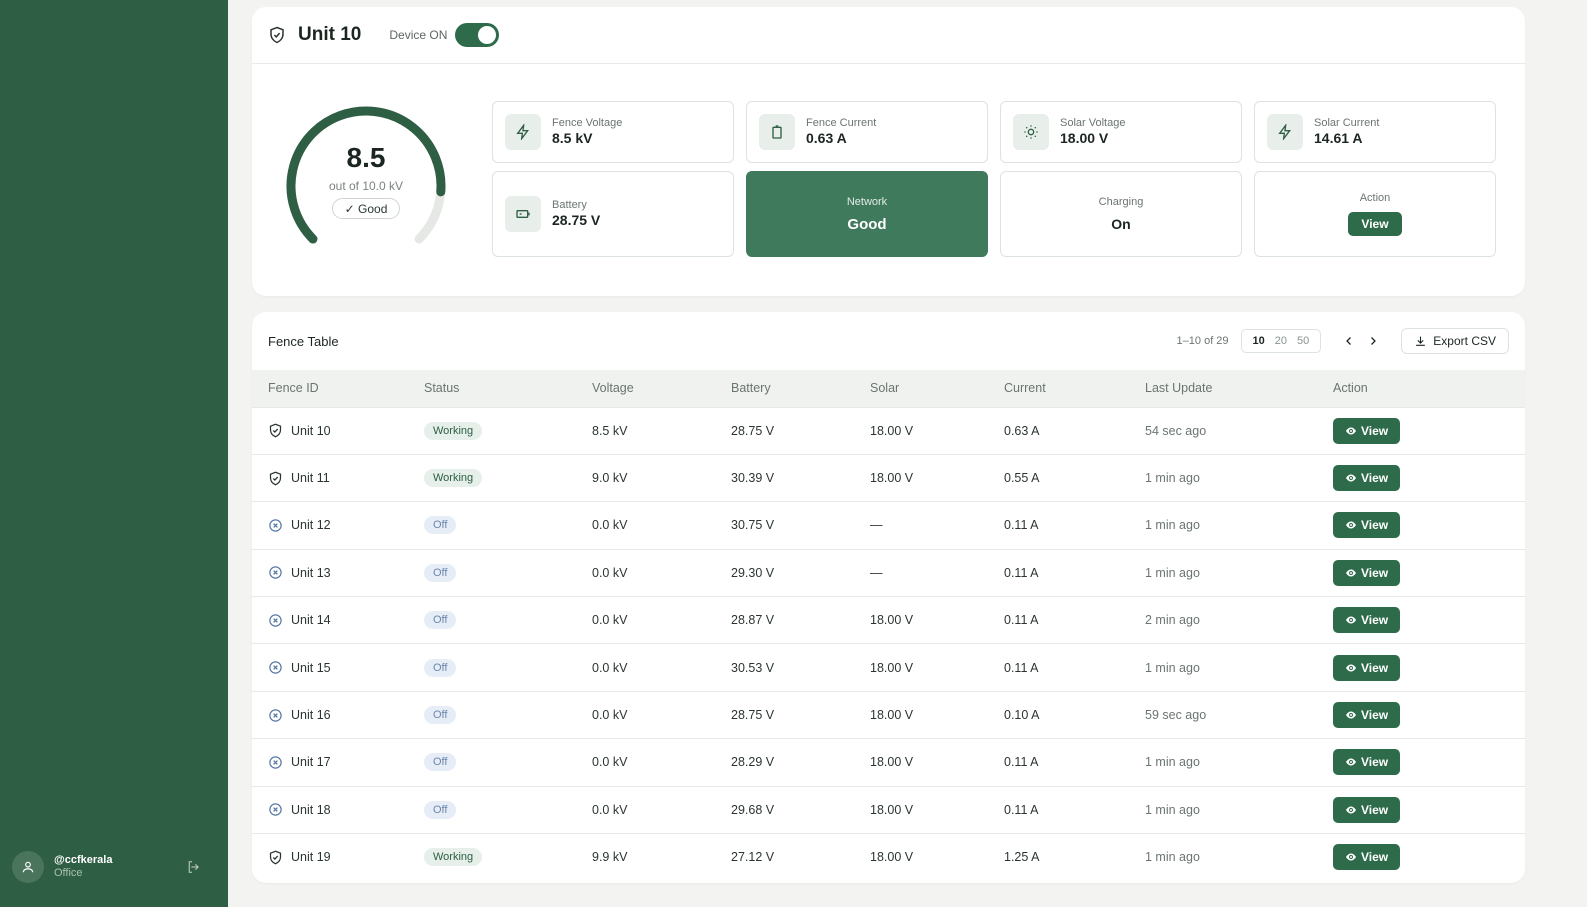  What do you see at coordinates (777, 132) in the screenshot?
I see `battery-upright-icon` at bounding box center [777, 132].